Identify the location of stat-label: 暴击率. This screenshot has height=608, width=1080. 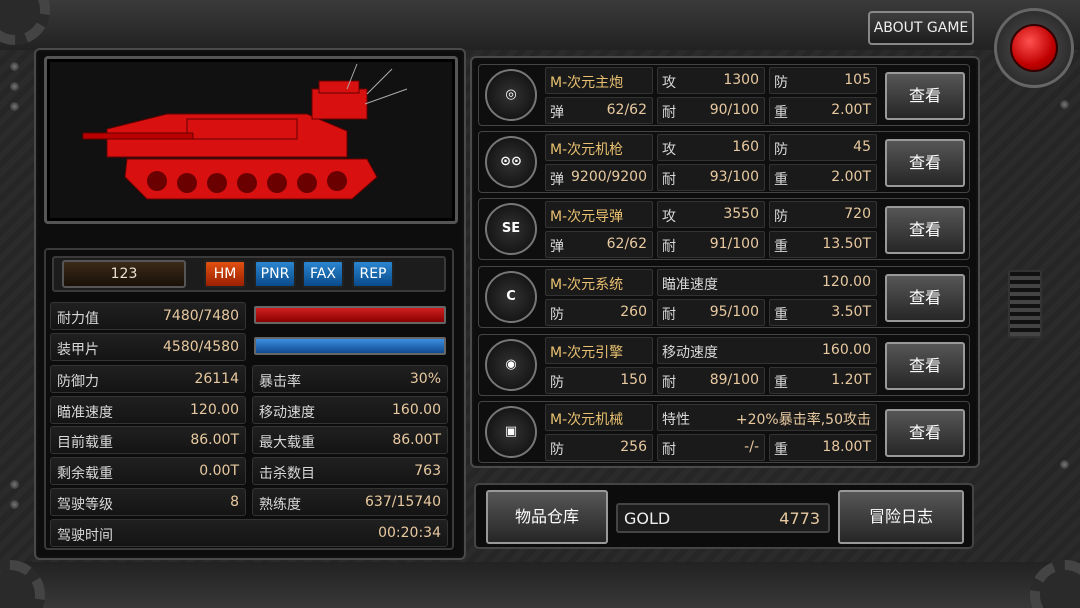
(280, 382).